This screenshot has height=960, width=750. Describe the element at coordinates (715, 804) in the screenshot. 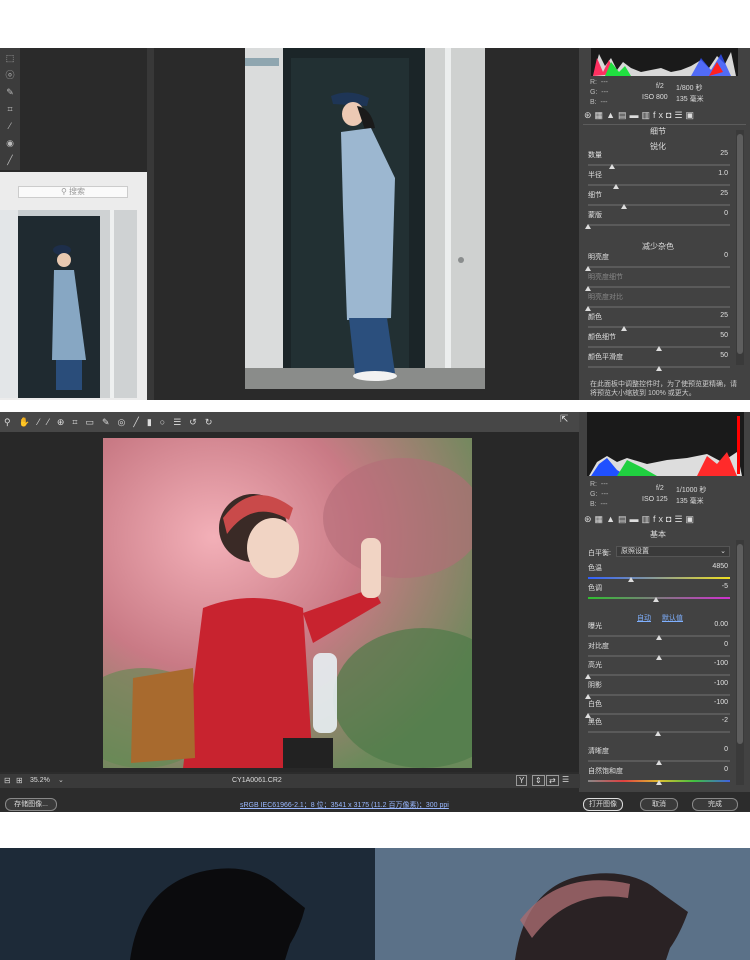

I see `done-button: 完成` at that location.